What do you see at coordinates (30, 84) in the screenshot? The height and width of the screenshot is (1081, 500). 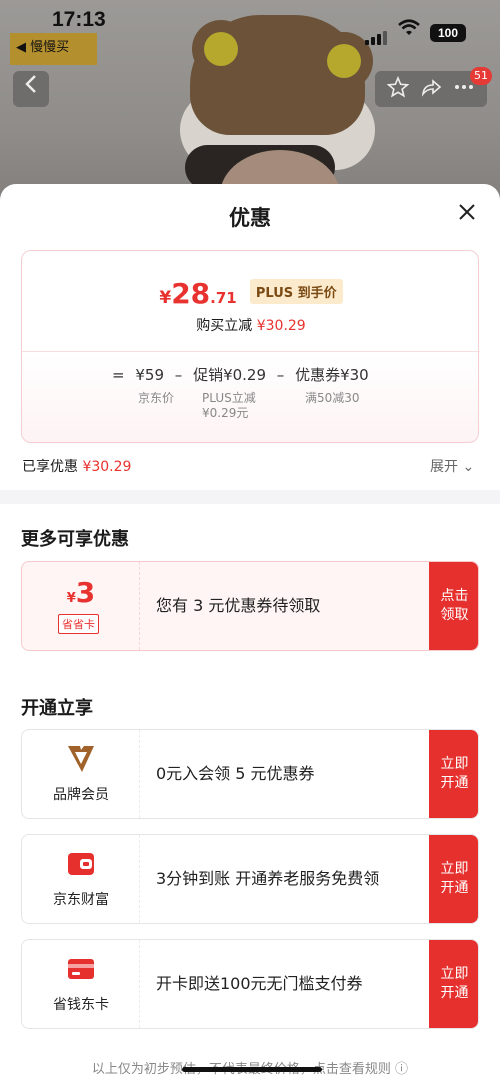 I see `chevron-left-icon` at bounding box center [30, 84].